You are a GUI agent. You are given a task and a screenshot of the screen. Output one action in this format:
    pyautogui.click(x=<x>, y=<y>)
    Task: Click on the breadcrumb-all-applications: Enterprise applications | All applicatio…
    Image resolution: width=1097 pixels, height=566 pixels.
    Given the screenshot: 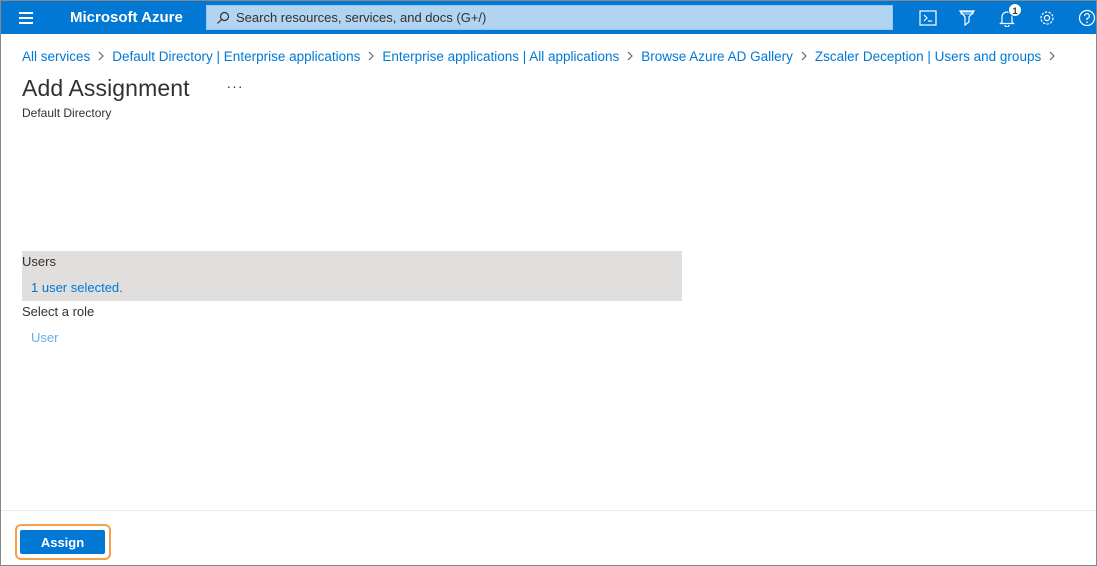 What is the action you would take?
    pyautogui.click(x=500, y=56)
    